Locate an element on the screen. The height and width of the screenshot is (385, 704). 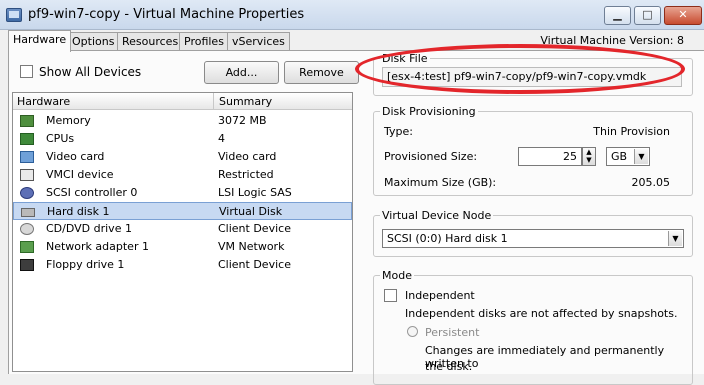
persistent-radio is located at coordinates (412, 331).